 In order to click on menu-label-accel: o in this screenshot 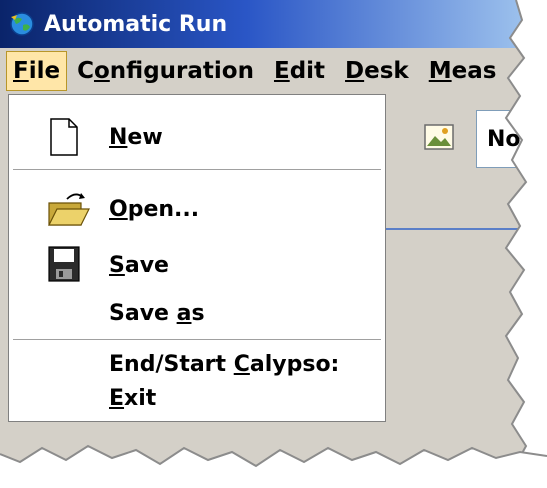, I will do `click(101, 71)`.